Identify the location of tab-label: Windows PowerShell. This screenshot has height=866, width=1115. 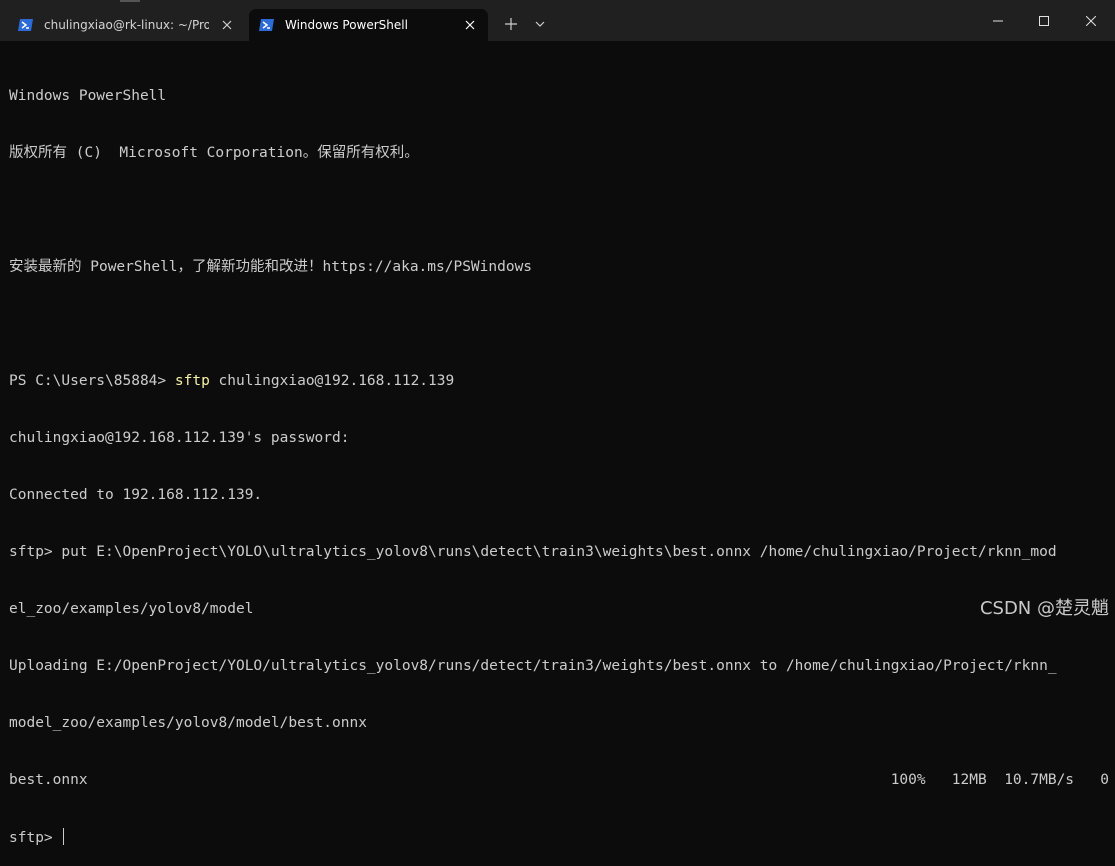
(346, 25).